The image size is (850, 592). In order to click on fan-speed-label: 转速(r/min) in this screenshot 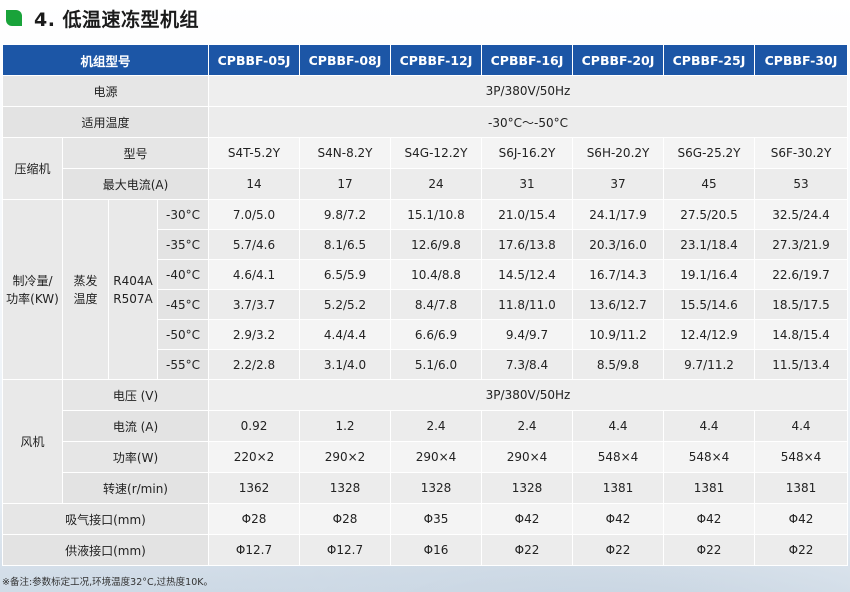, I will do `click(135, 488)`.